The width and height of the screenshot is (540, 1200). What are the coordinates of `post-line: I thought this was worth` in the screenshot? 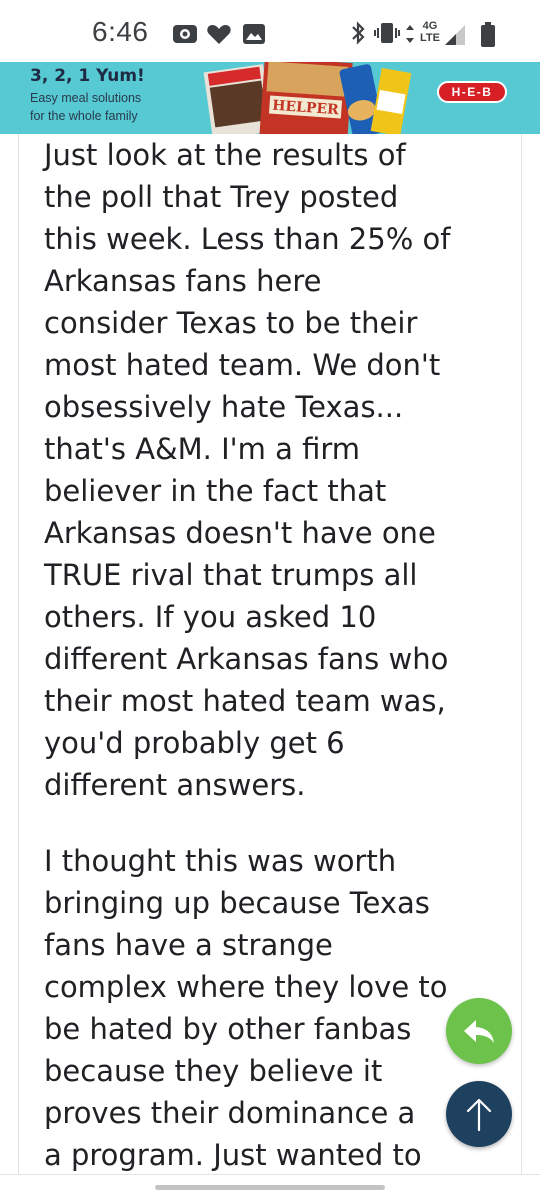 It's located at (220, 861).